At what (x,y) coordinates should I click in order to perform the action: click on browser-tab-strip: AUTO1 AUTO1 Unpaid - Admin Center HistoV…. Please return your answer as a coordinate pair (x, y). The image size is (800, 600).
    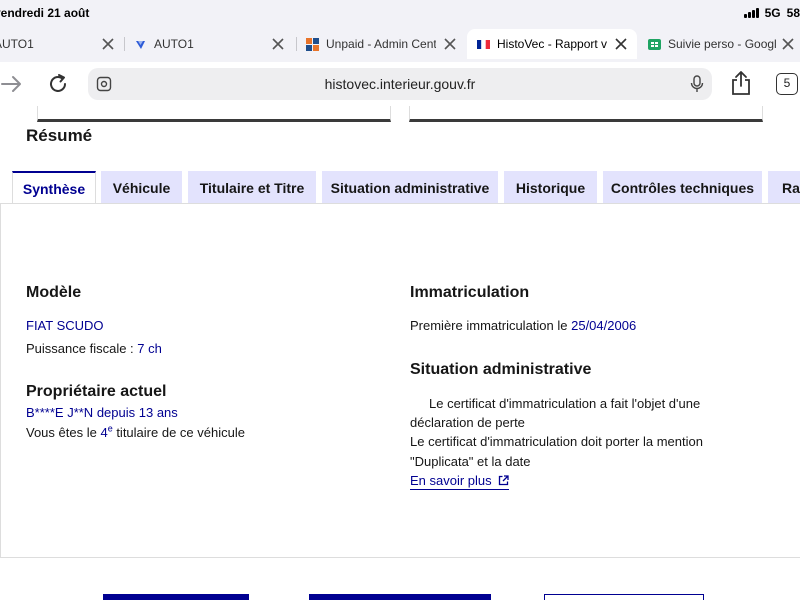
    Looking at the image, I should click on (400, 44).